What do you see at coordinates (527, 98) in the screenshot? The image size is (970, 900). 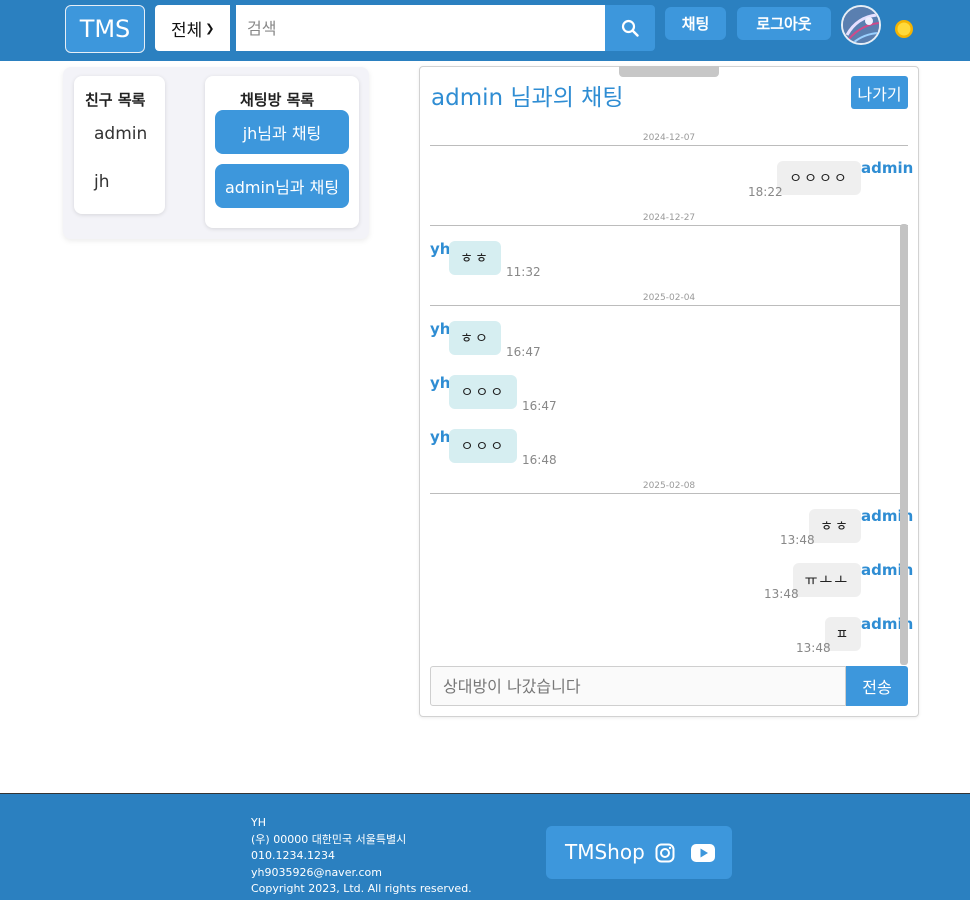 I see `chat-title: admin 님과의 채팅` at bounding box center [527, 98].